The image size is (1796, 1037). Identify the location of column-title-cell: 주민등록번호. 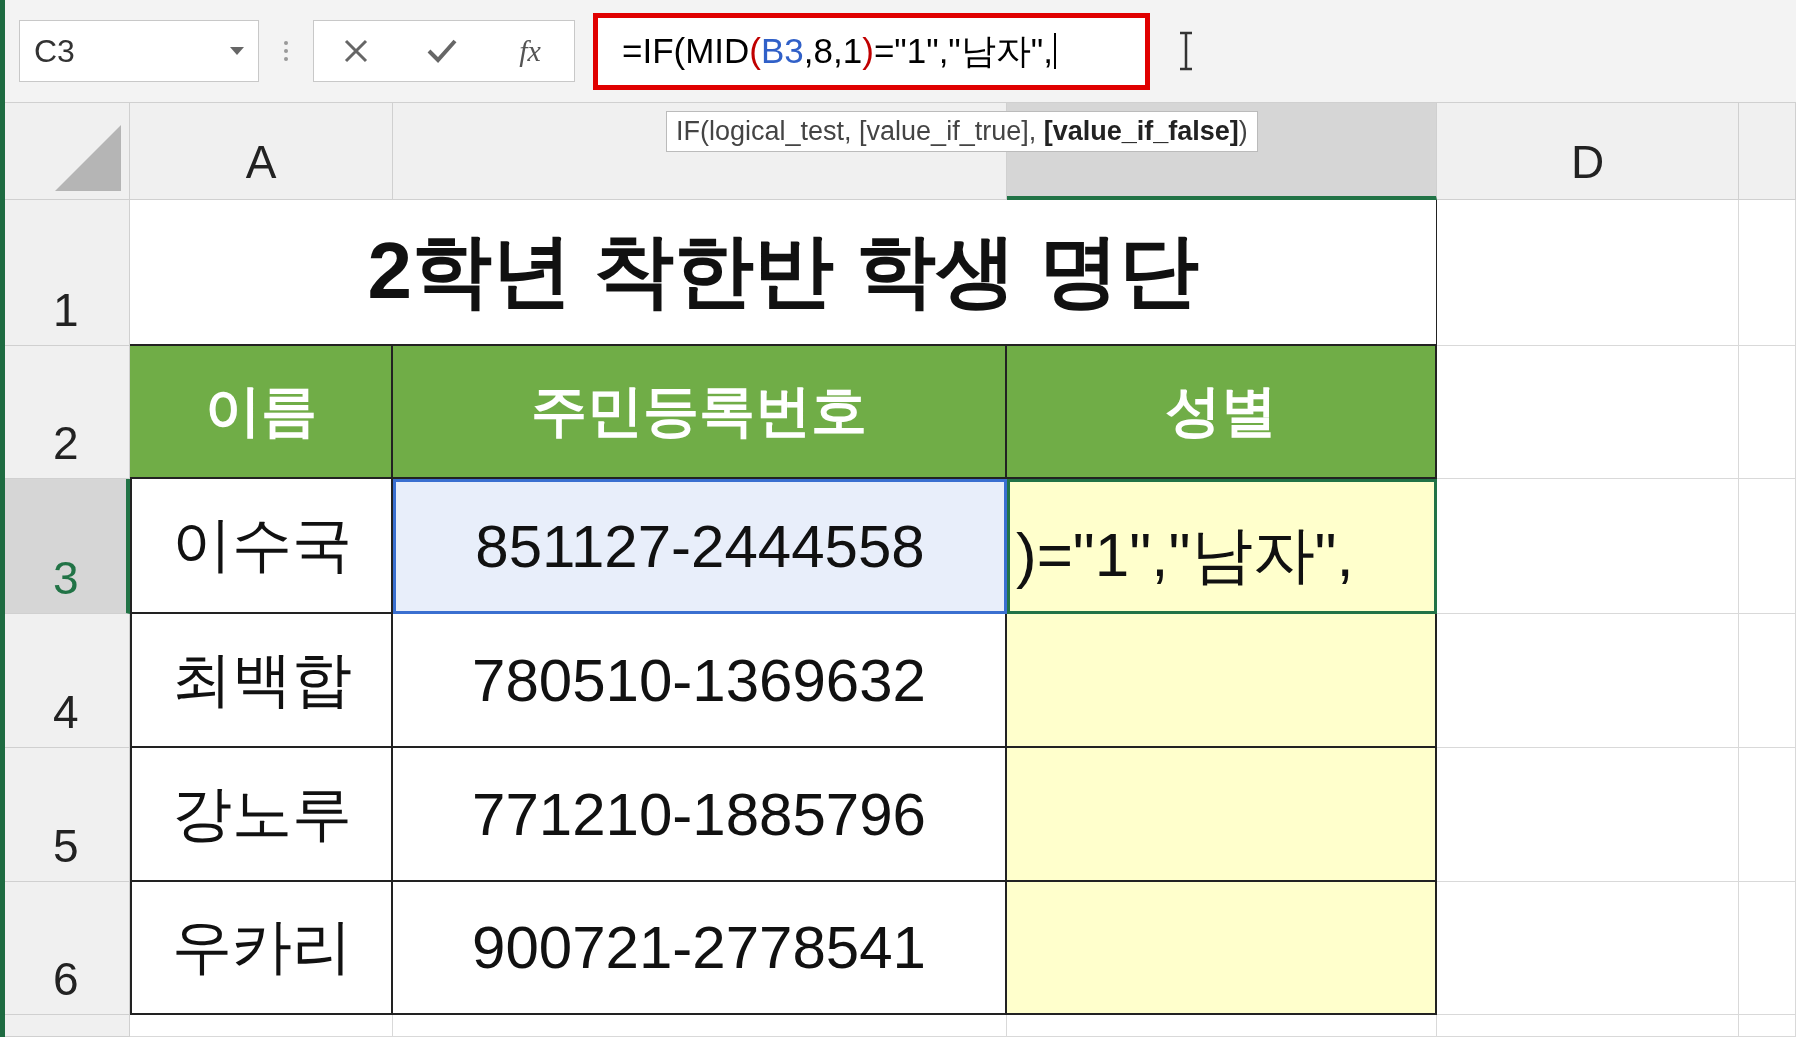
(700, 412).